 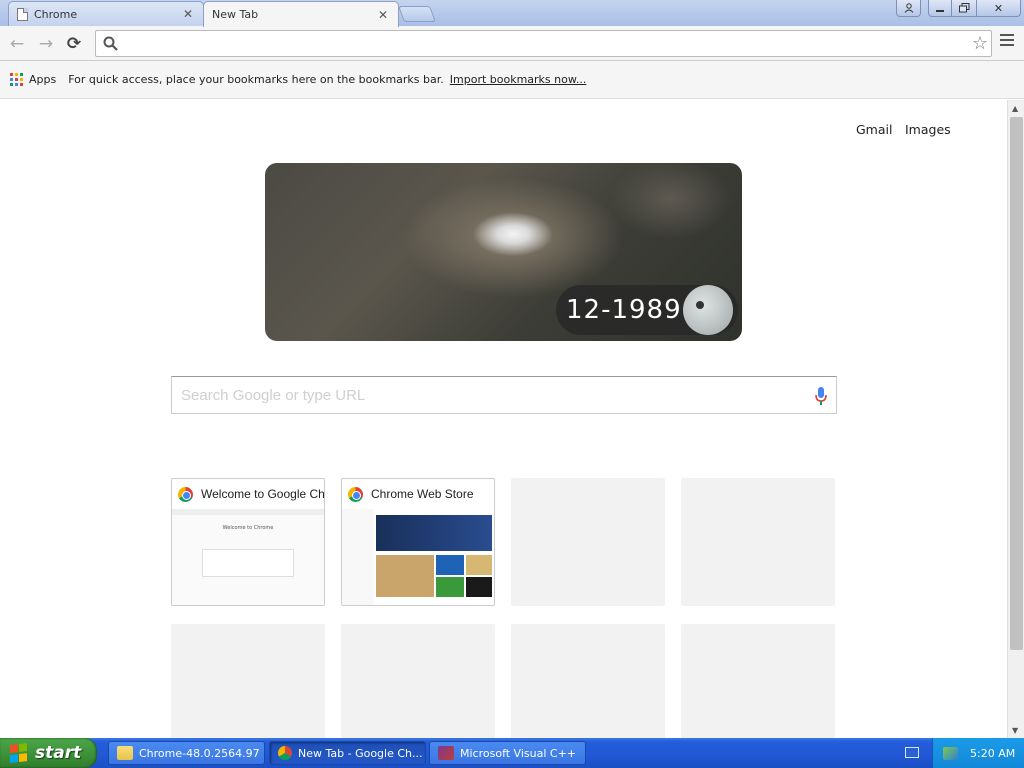 What do you see at coordinates (874, 129) in the screenshot?
I see `gmail-link: Gmail` at bounding box center [874, 129].